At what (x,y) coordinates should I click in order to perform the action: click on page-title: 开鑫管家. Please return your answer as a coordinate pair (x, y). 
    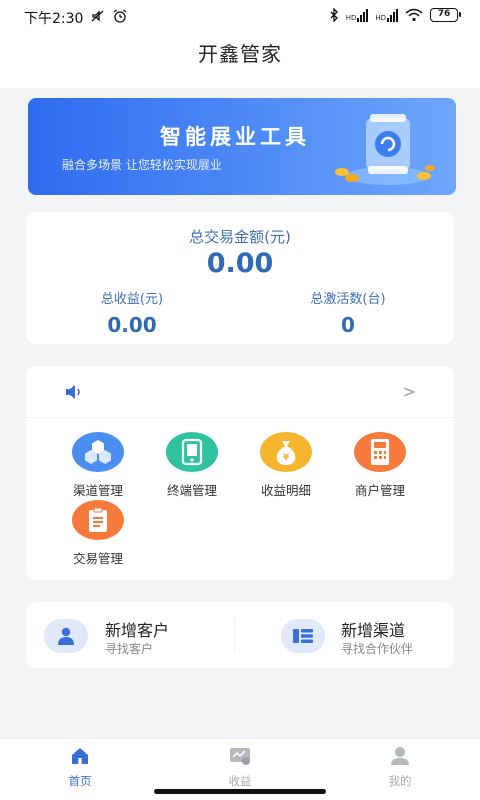
    Looking at the image, I should click on (240, 54).